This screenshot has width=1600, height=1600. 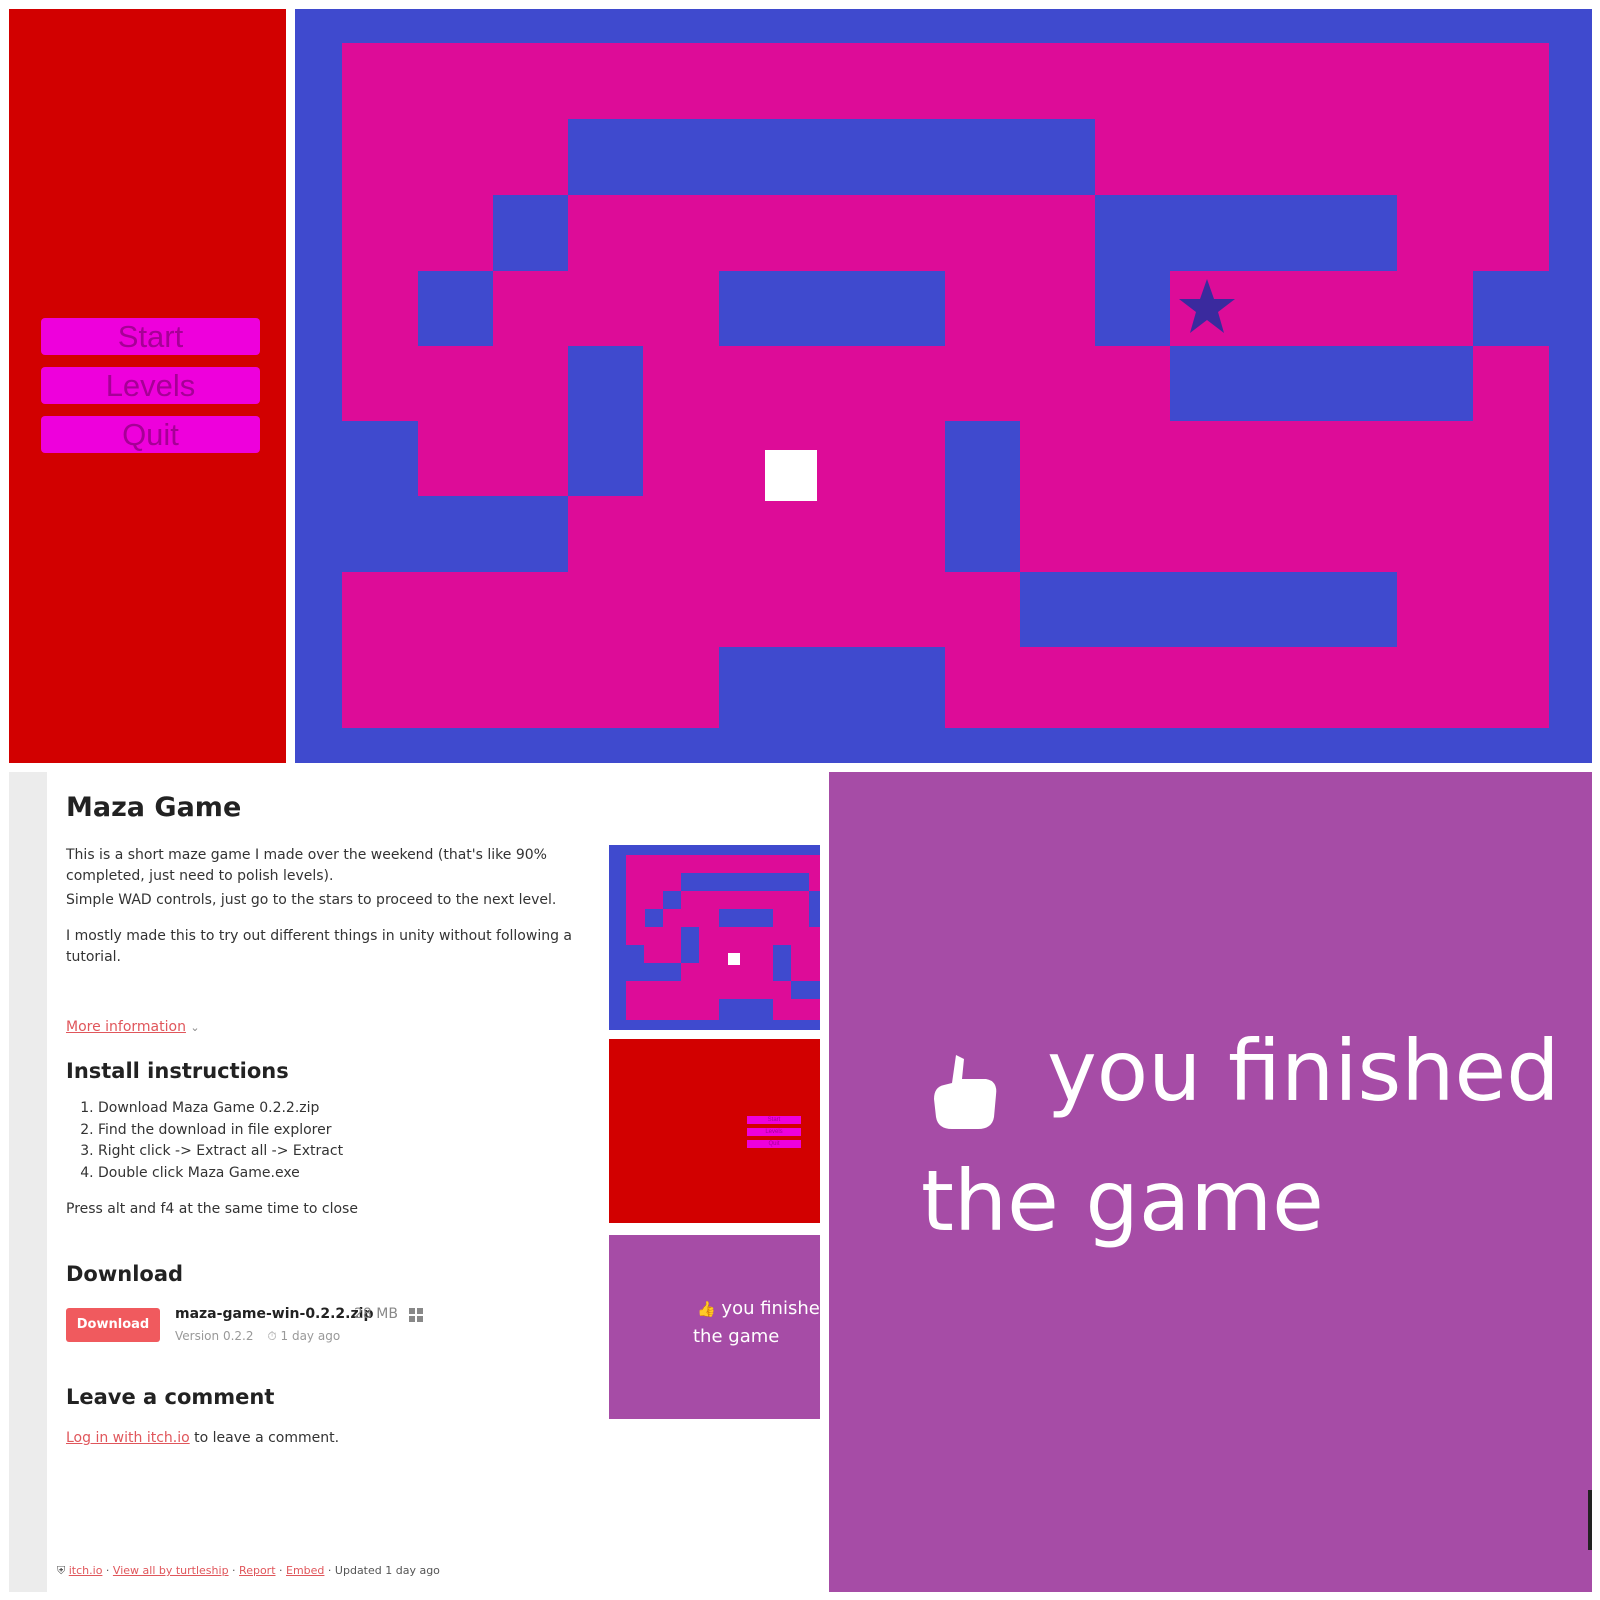 I want to click on page-sidebar, so click(x=28, y=1182).